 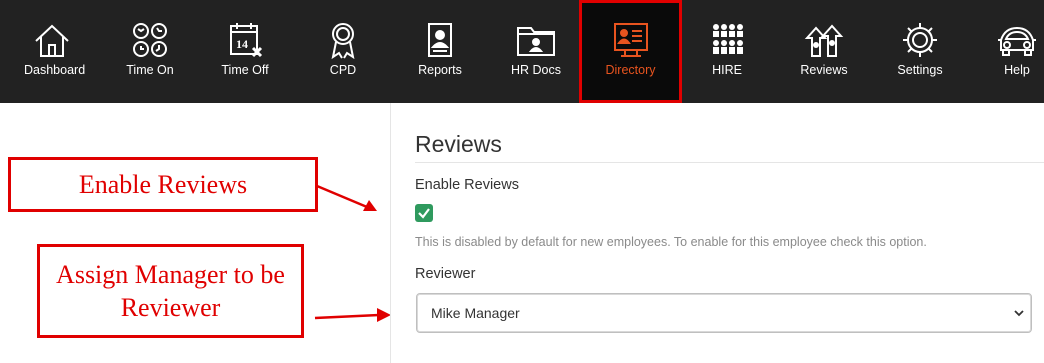 I want to click on reviews-arrows-icon, so click(x=824, y=40).